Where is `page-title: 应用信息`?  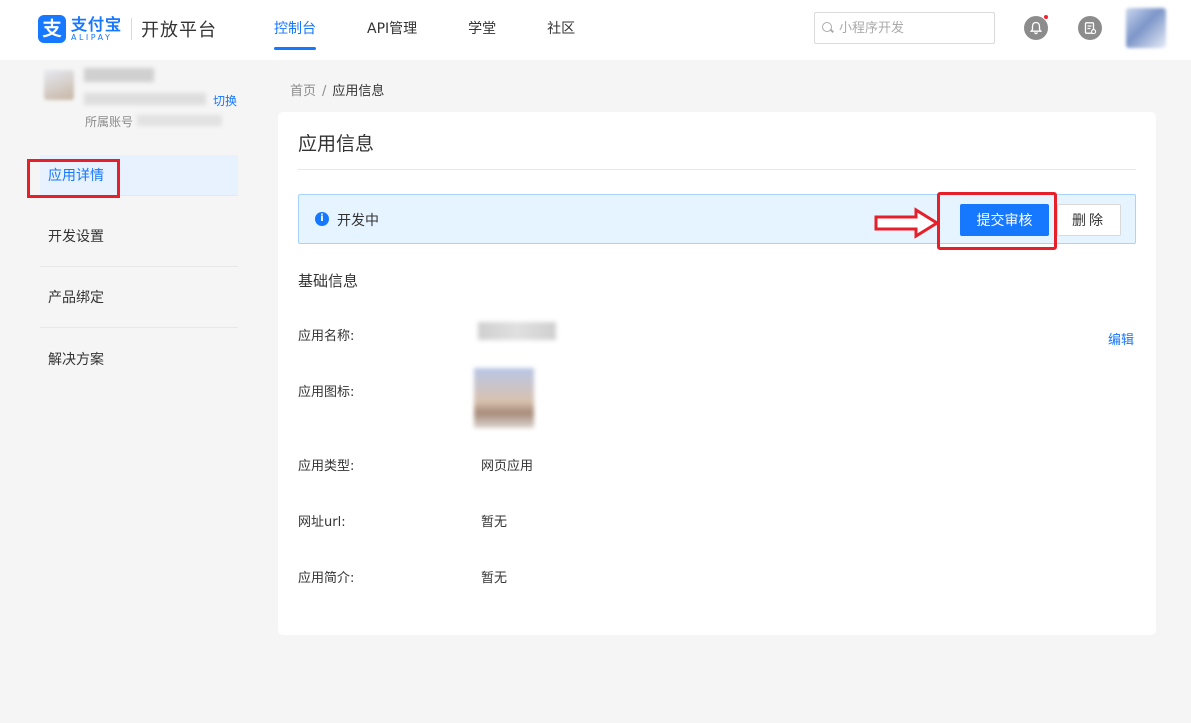 page-title: 应用信息 is located at coordinates (336, 144).